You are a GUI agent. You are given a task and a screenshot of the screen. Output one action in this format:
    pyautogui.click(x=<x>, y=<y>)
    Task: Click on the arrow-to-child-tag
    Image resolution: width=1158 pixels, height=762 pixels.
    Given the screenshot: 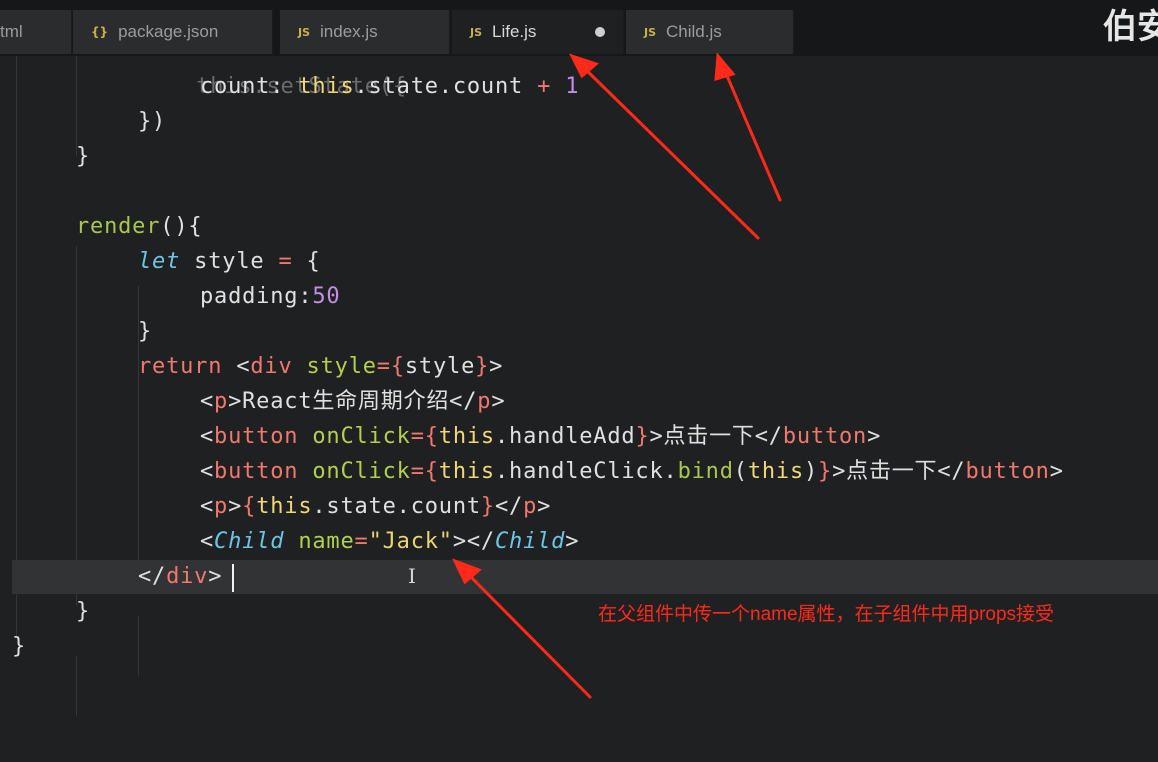 What is the action you would take?
    pyautogui.click(x=526, y=632)
    